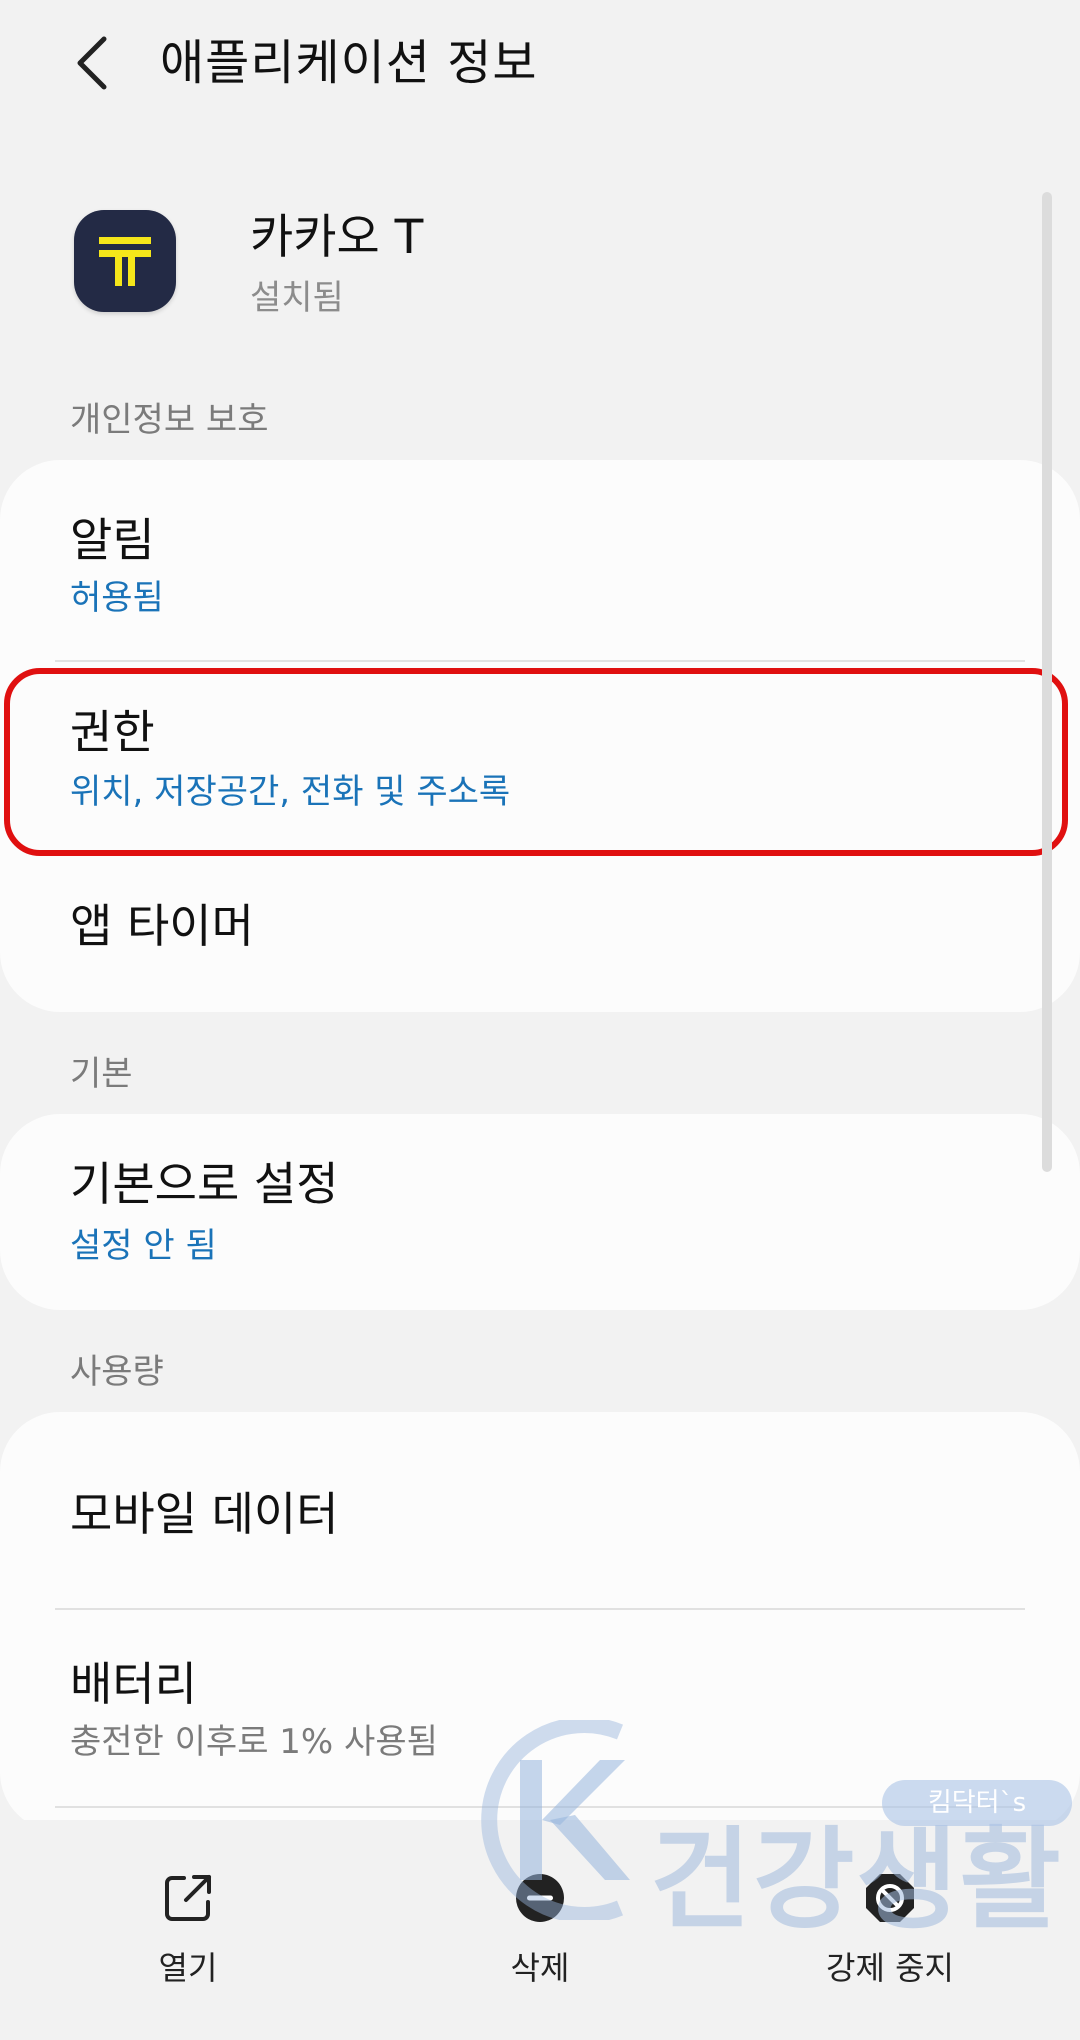 This screenshot has height=2040, width=1080. What do you see at coordinates (540, 1710) in the screenshot?
I see `list-item-battery: 배터리 충전한 이후로 1% 사용됨` at bounding box center [540, 1710].